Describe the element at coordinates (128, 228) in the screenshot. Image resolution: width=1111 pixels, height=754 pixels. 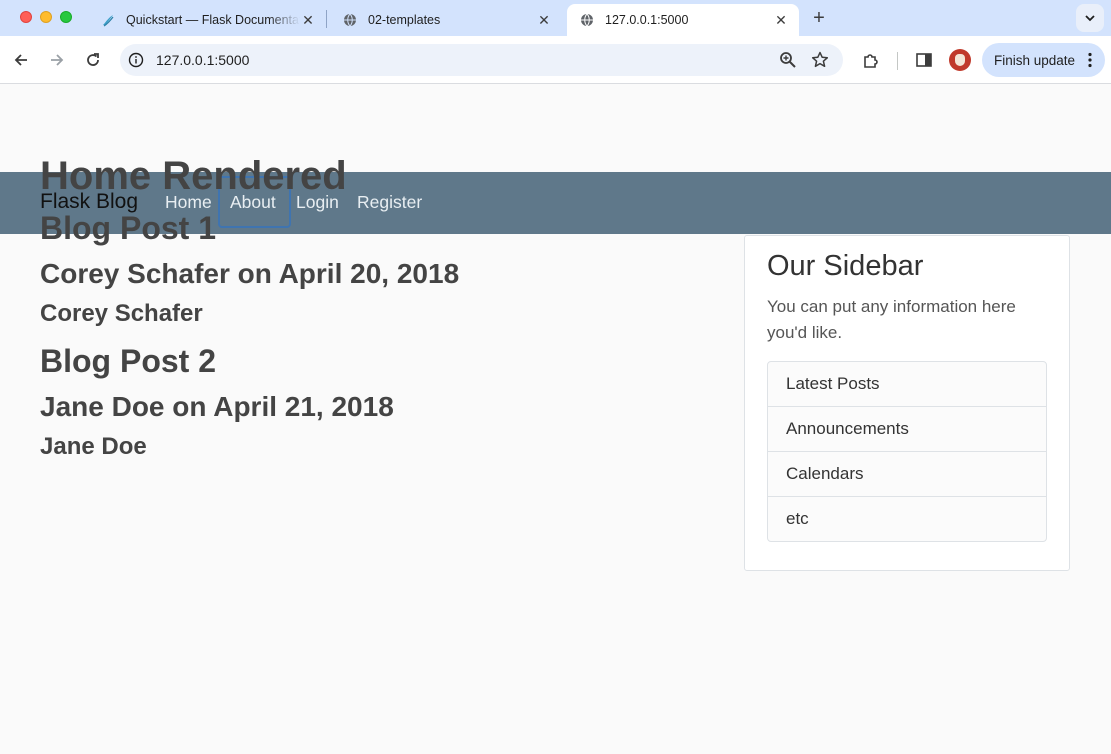
I see `post-title: Blog Post 1` at that location.